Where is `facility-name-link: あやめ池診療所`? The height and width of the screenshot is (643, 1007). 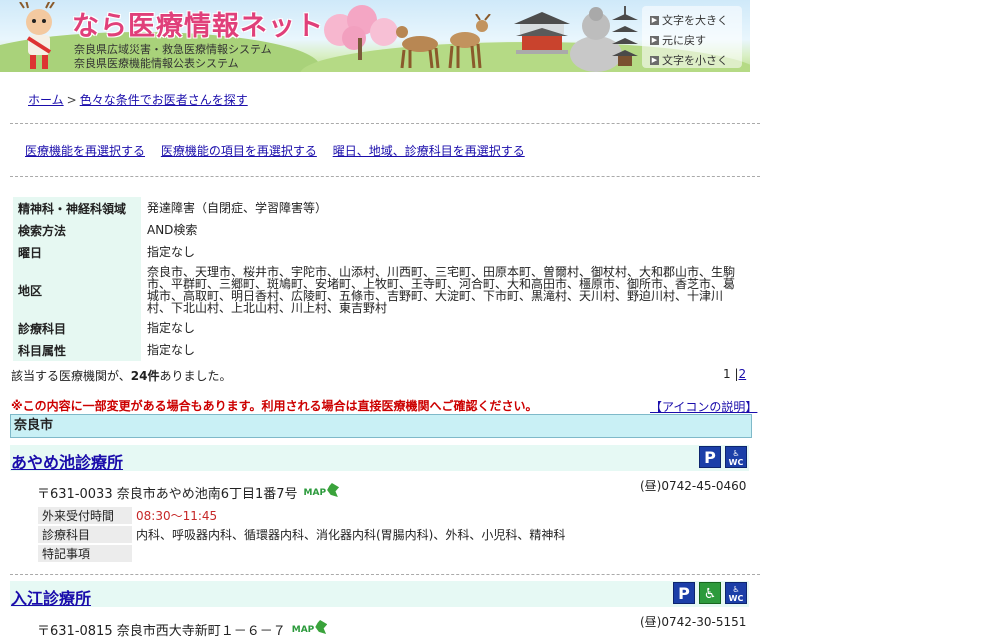 facility-name-link: あやめ池診療所 is located at coordinates (67, 461).